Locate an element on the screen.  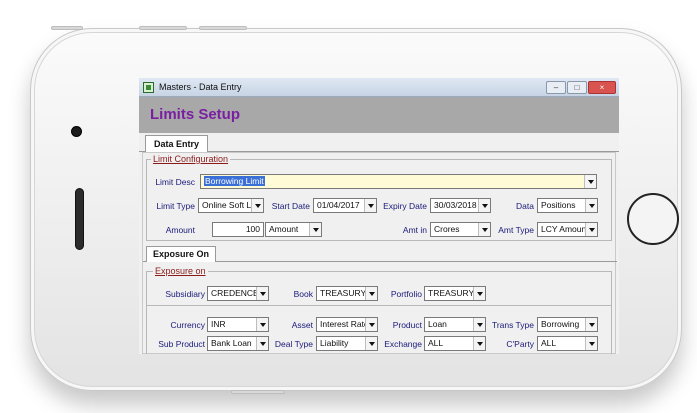
currency-label: Currency is located at coordinates (187, 325).